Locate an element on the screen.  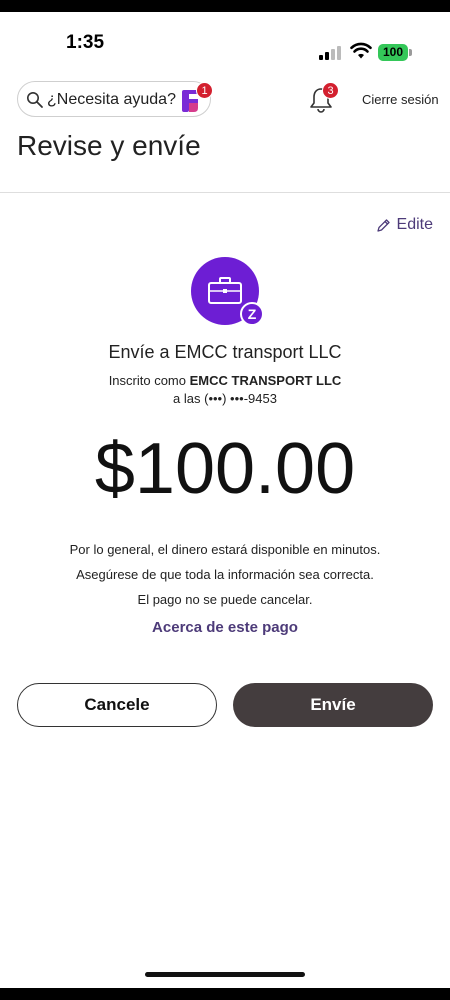
cell-signal-icon is located at coordinates (330, 53).